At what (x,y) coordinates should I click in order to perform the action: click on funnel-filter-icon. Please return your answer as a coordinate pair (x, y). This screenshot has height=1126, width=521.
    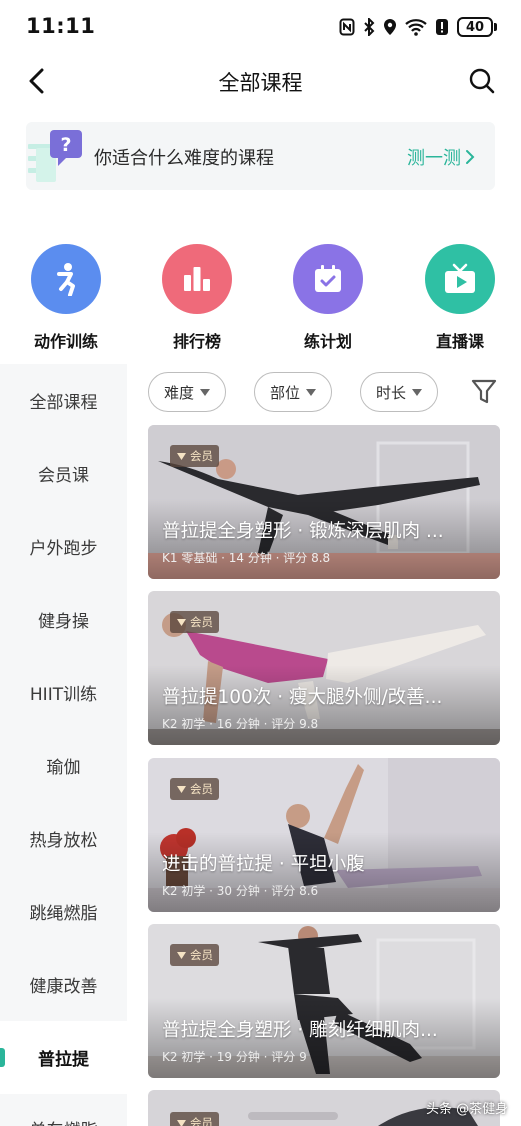
    Looking at the image, I should click on (484, 392).